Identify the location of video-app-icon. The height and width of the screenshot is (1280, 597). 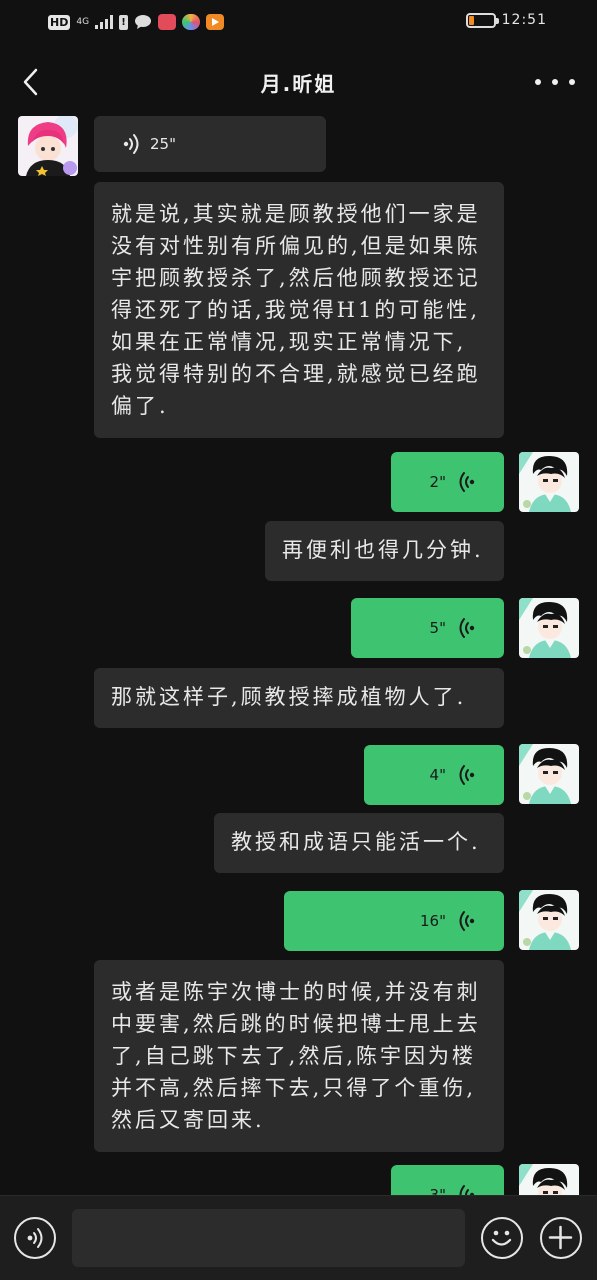
(215, 22).